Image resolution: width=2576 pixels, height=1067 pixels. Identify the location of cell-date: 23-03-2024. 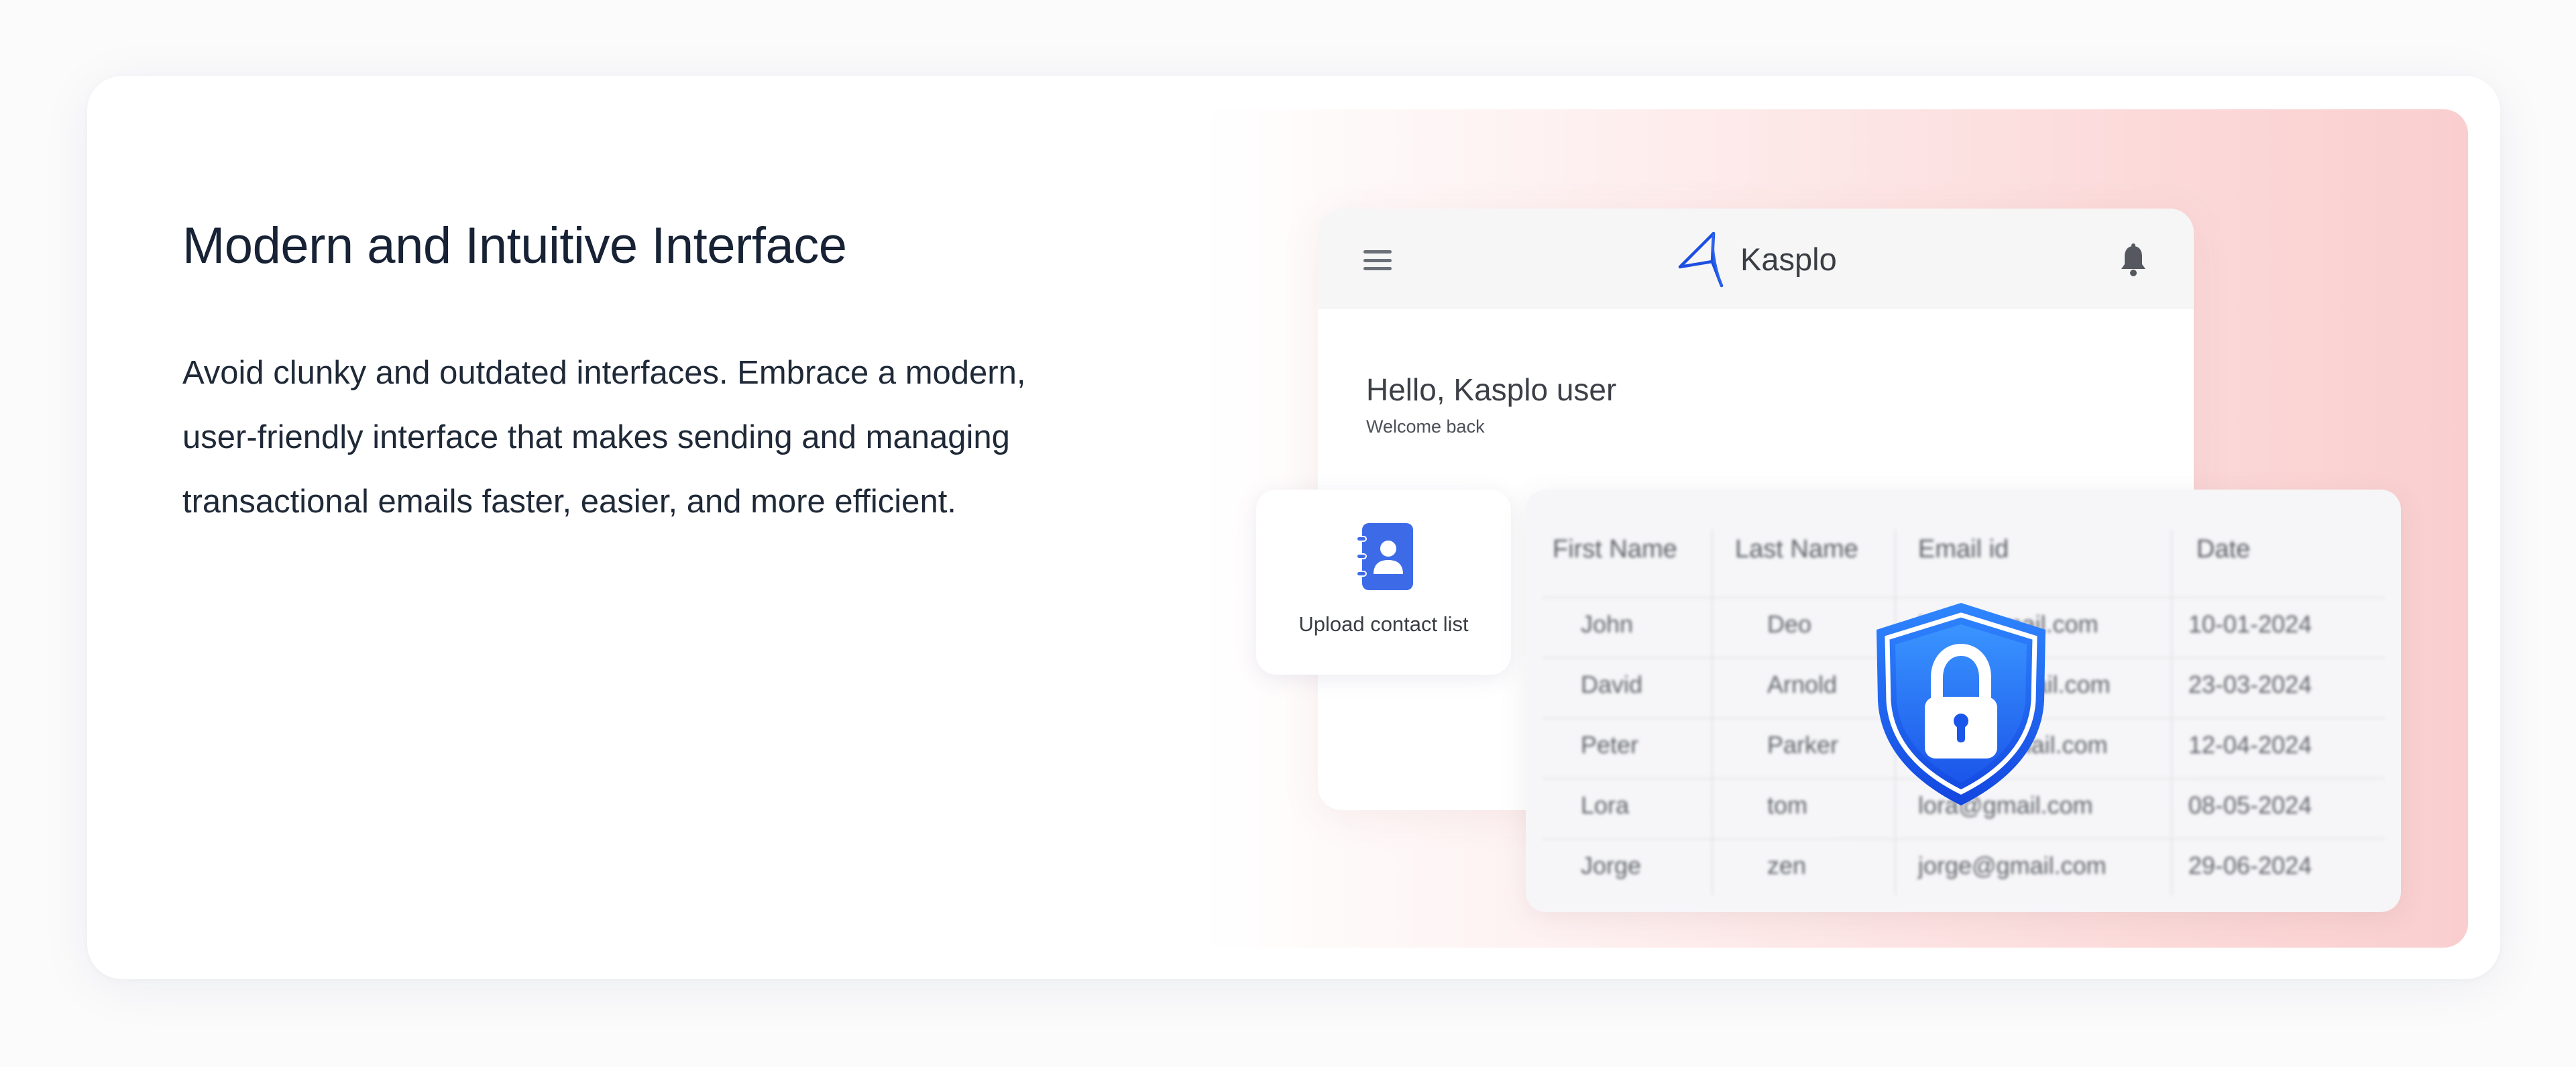
(2250, 684).